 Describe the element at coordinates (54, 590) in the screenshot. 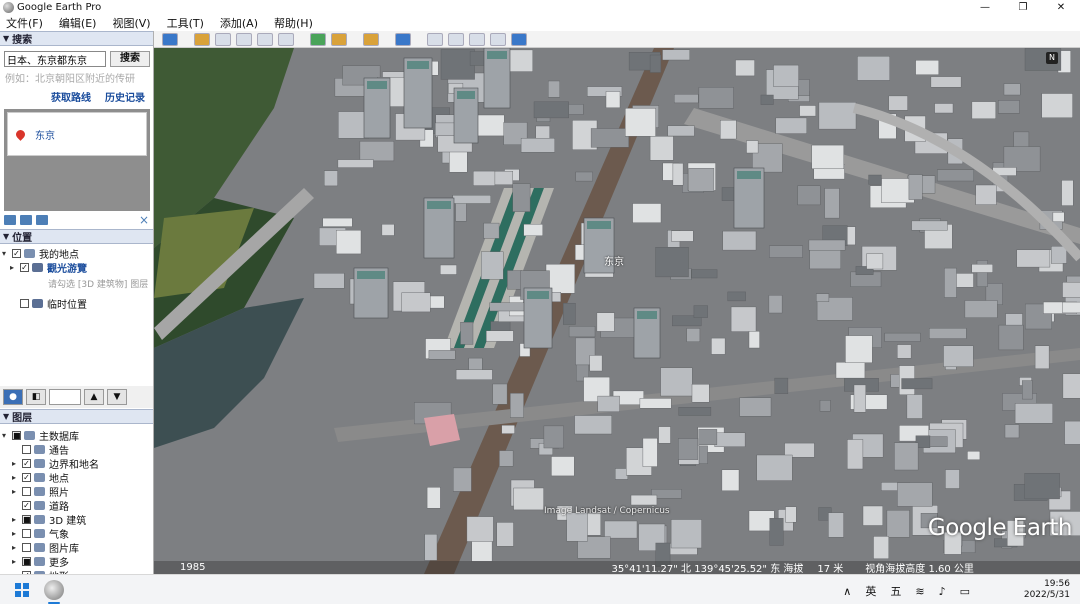

I see `google-earth-taskbar-icon` at that location.